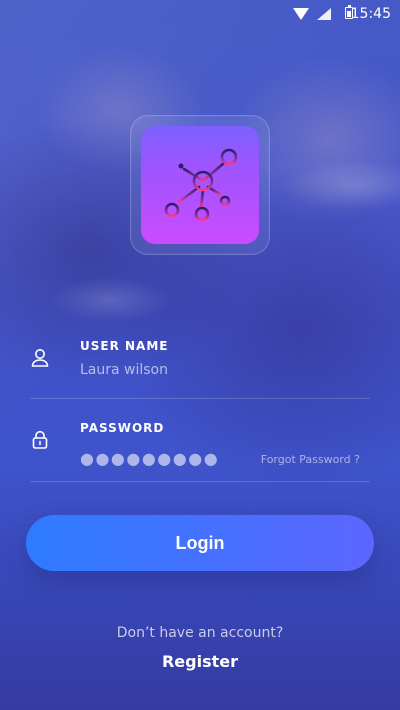 Image resolution: width=400 pixels, height=710 pixels. Describe the element at coordinates (40, 358) in the screenshot. I see `user-icon` at that location.